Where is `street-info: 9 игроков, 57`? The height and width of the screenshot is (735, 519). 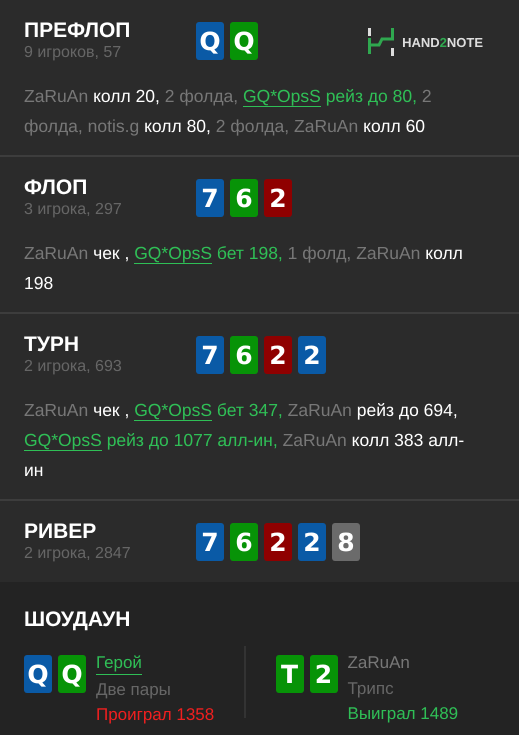
street-info: 9 игроков, 57 is located at coordinates (73, 53).